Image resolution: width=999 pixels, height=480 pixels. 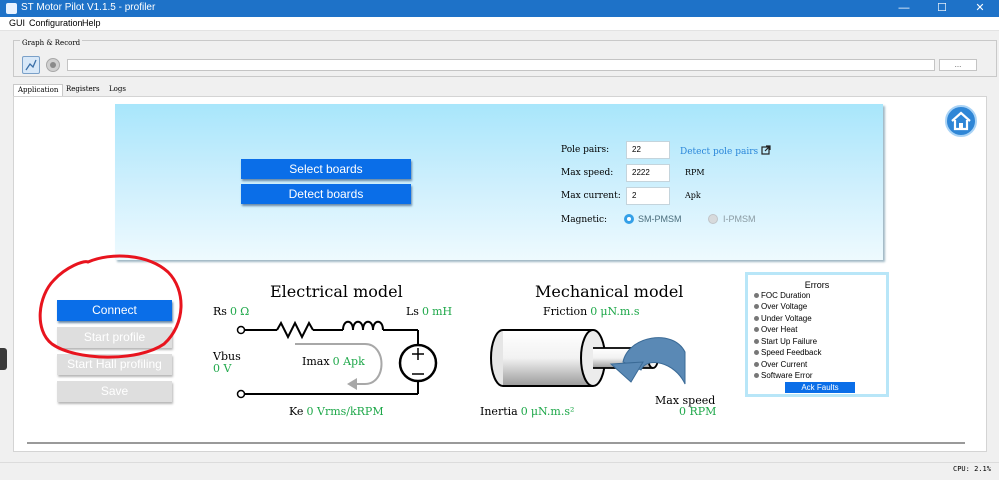 I want to click on radio-i-pmsm, so click(x=713, y=219).